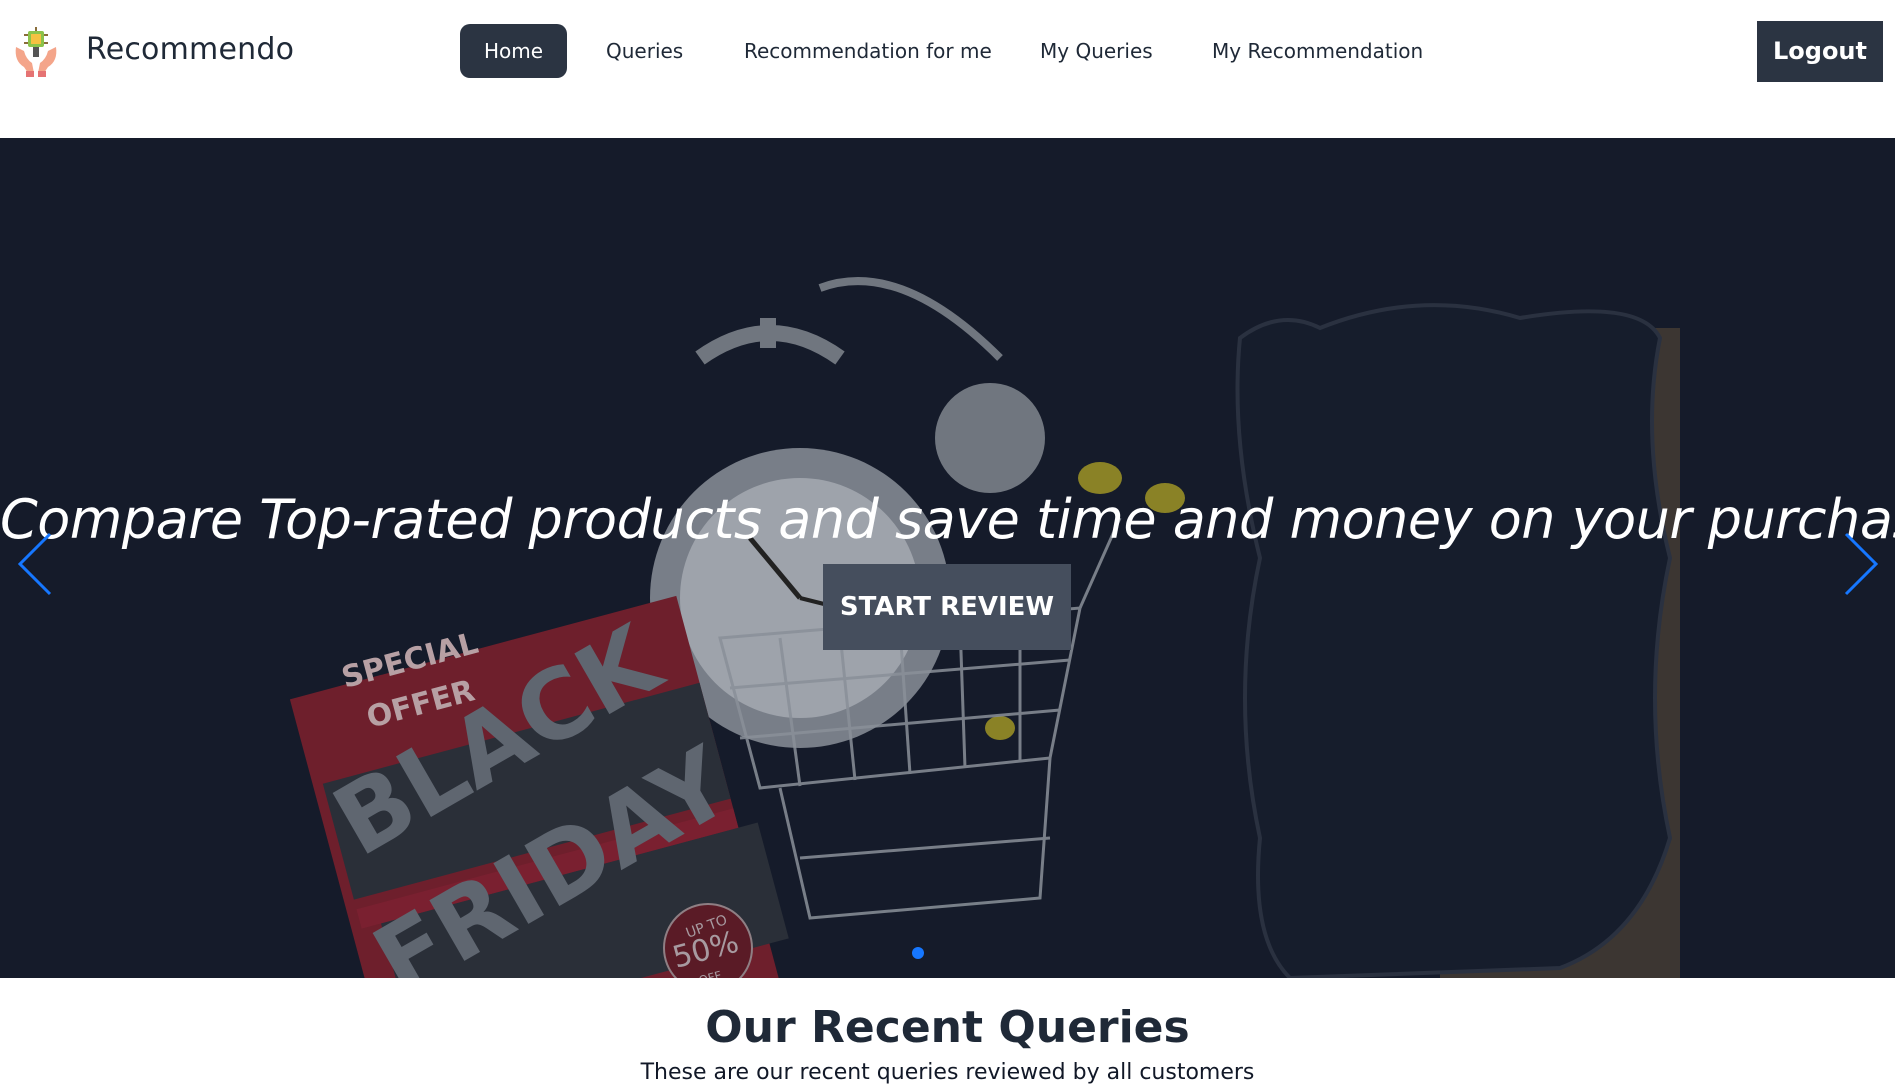 The height and width of the screenshot is (1085, 1895). Describe the element at coordinates (1096, 51) in the screenshot. I see `nav-my-queries: My Queries` at that location.